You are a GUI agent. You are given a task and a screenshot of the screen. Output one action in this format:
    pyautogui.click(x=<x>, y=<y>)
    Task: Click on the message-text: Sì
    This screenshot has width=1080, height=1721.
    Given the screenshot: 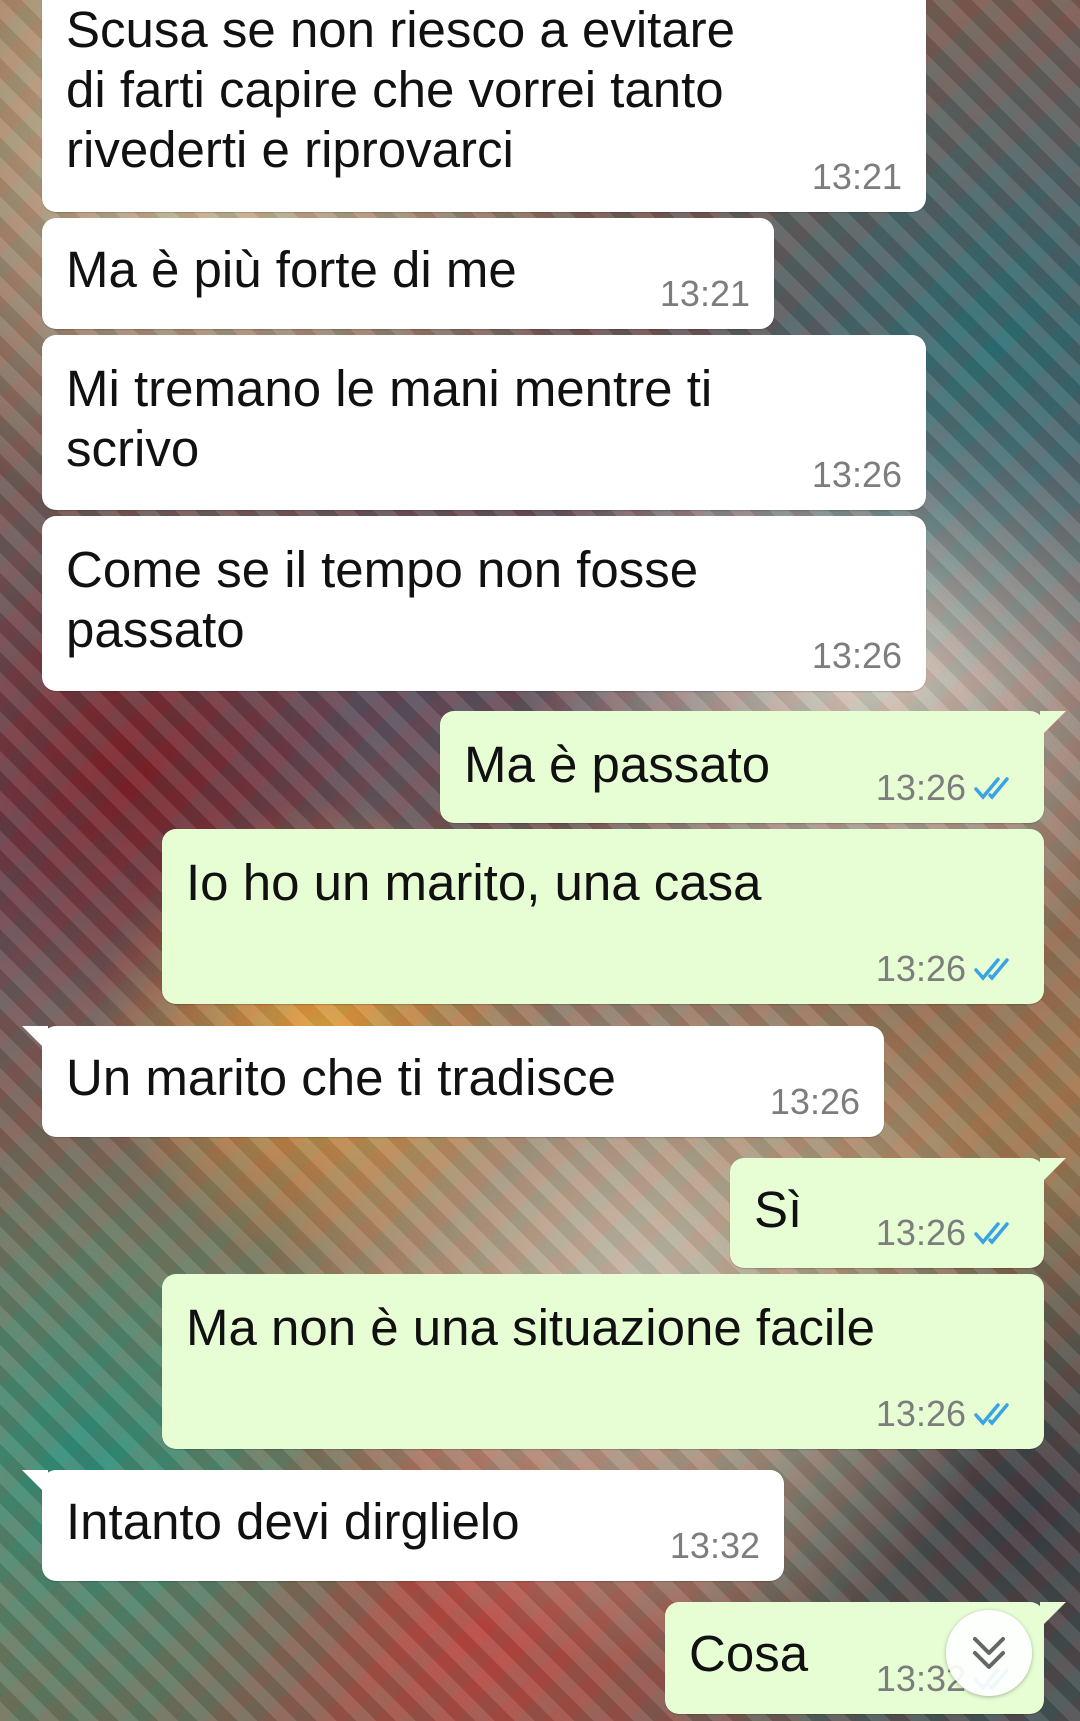 What is the action you would take?
    pyautogui.click(x=778, y=1209)
    